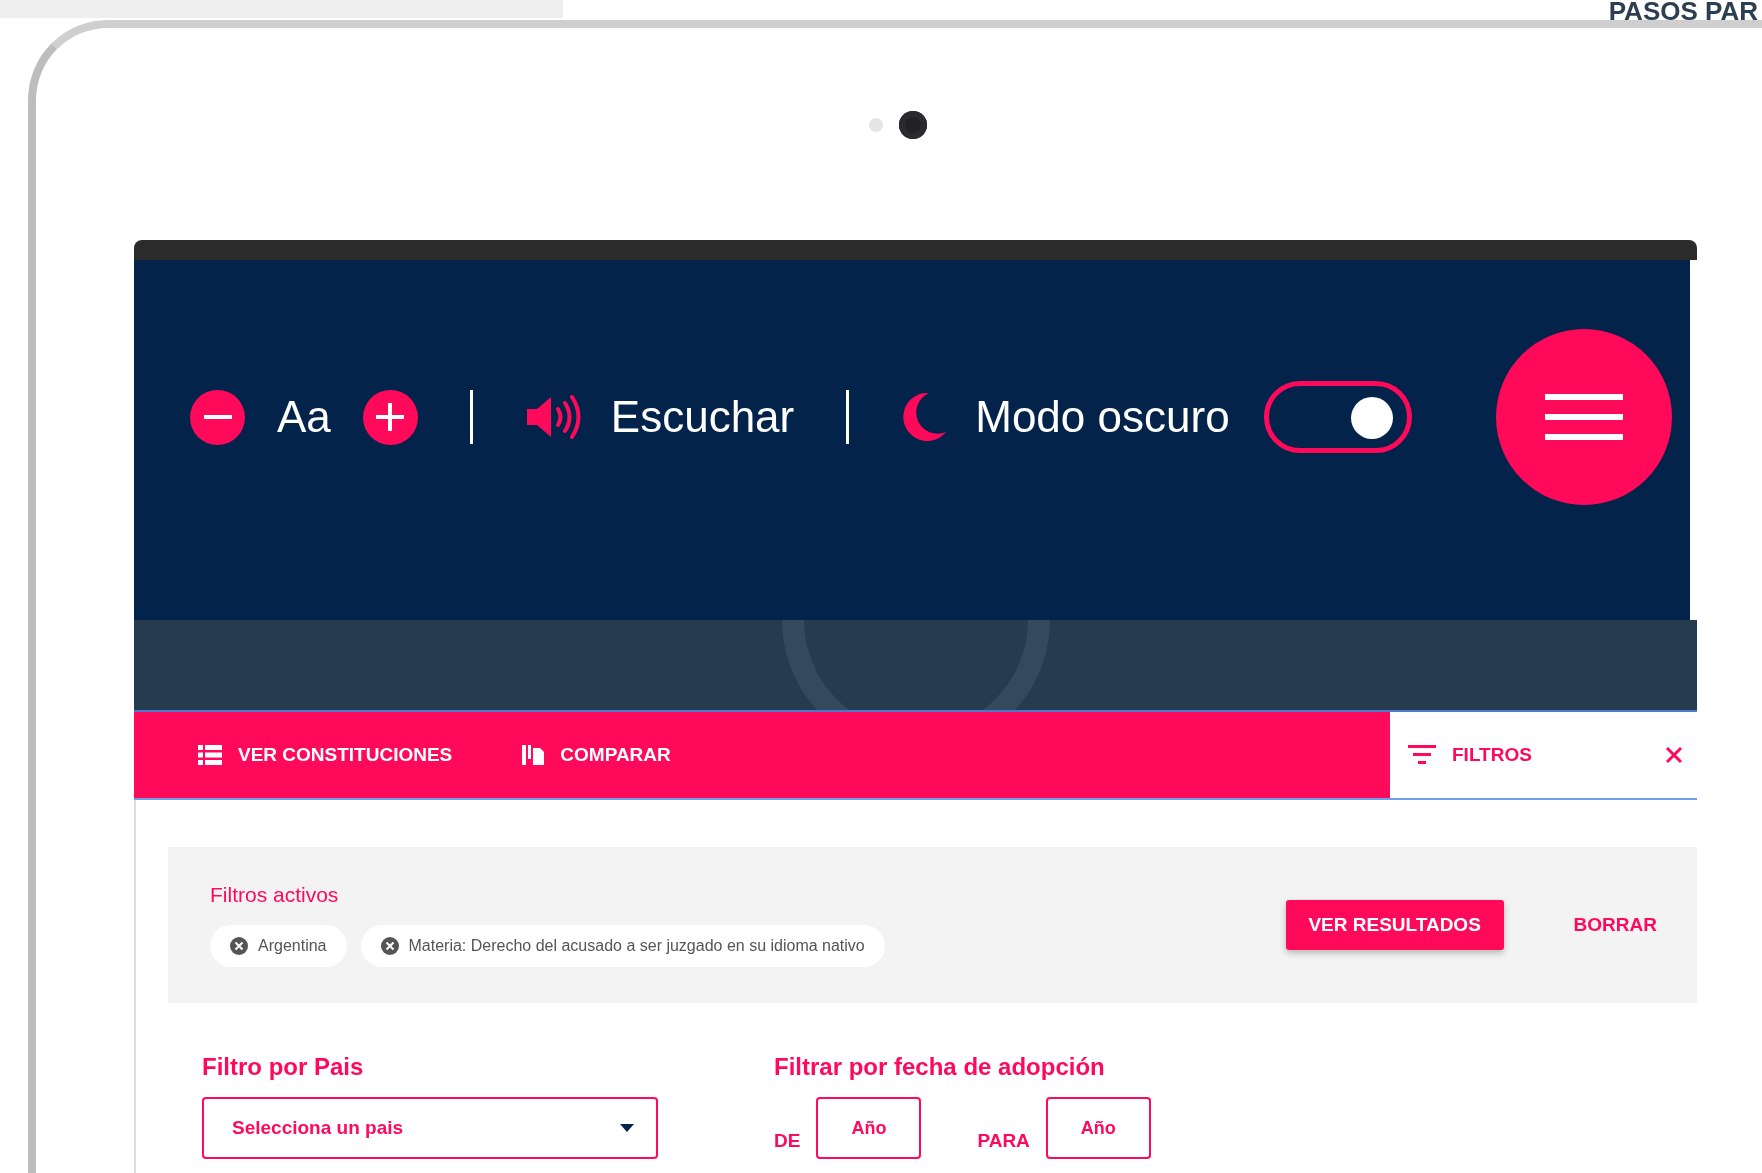 Image resolution: width=1762 pixels, height=1173 pixels. Describe the element at coordinates (1394, 925) in the screenshot. I see `view-results-button: VER RESULTADOS` at that location.